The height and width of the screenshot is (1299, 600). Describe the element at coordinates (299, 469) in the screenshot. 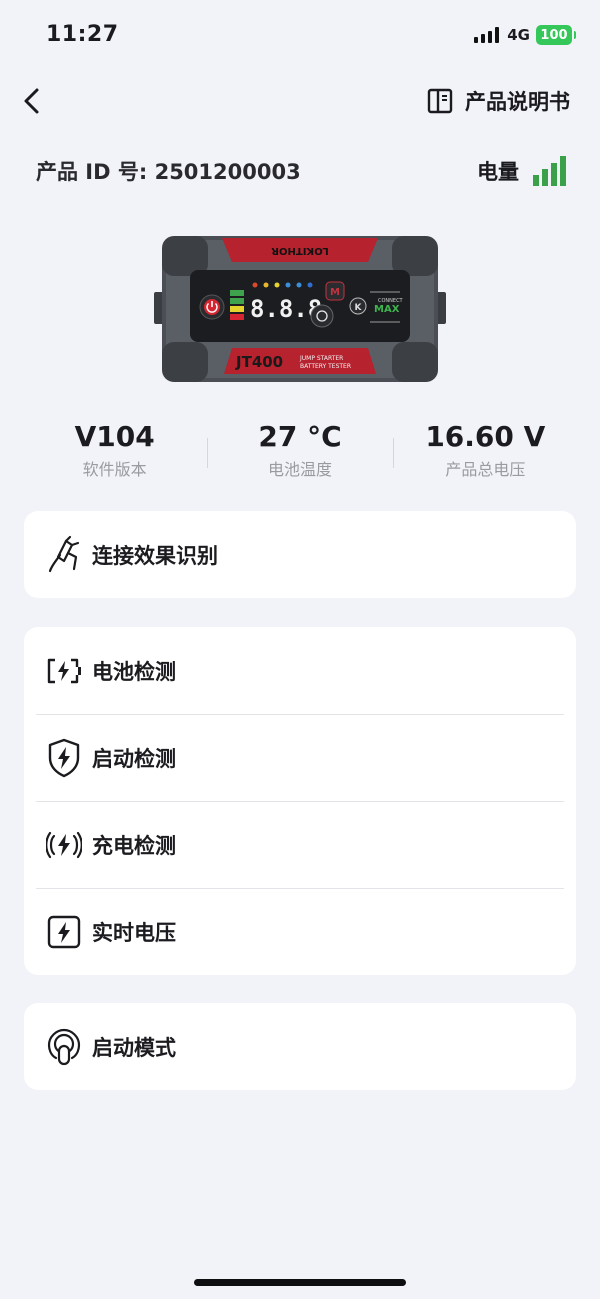

I see `stat-label: 电池温度` at that location.